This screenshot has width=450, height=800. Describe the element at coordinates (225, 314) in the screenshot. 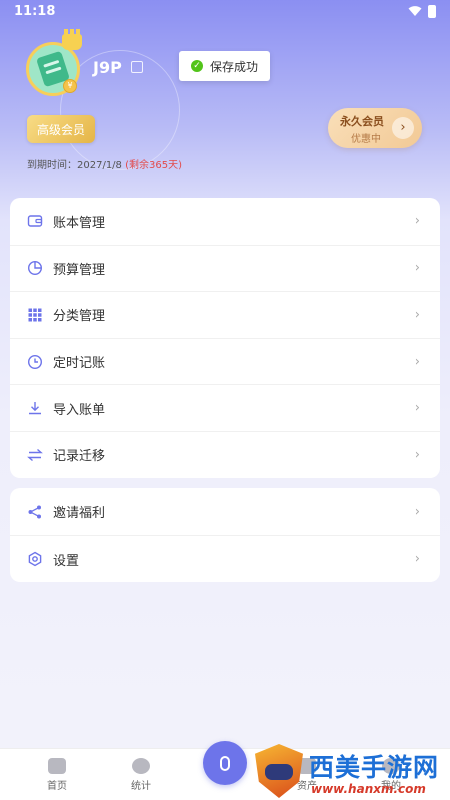

I see `menu-item-category: 分类管理 ›` at that location.